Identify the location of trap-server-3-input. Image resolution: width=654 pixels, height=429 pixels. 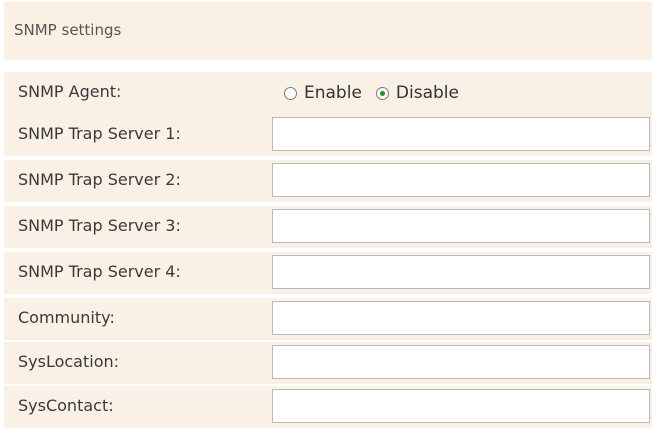
(461, 226).